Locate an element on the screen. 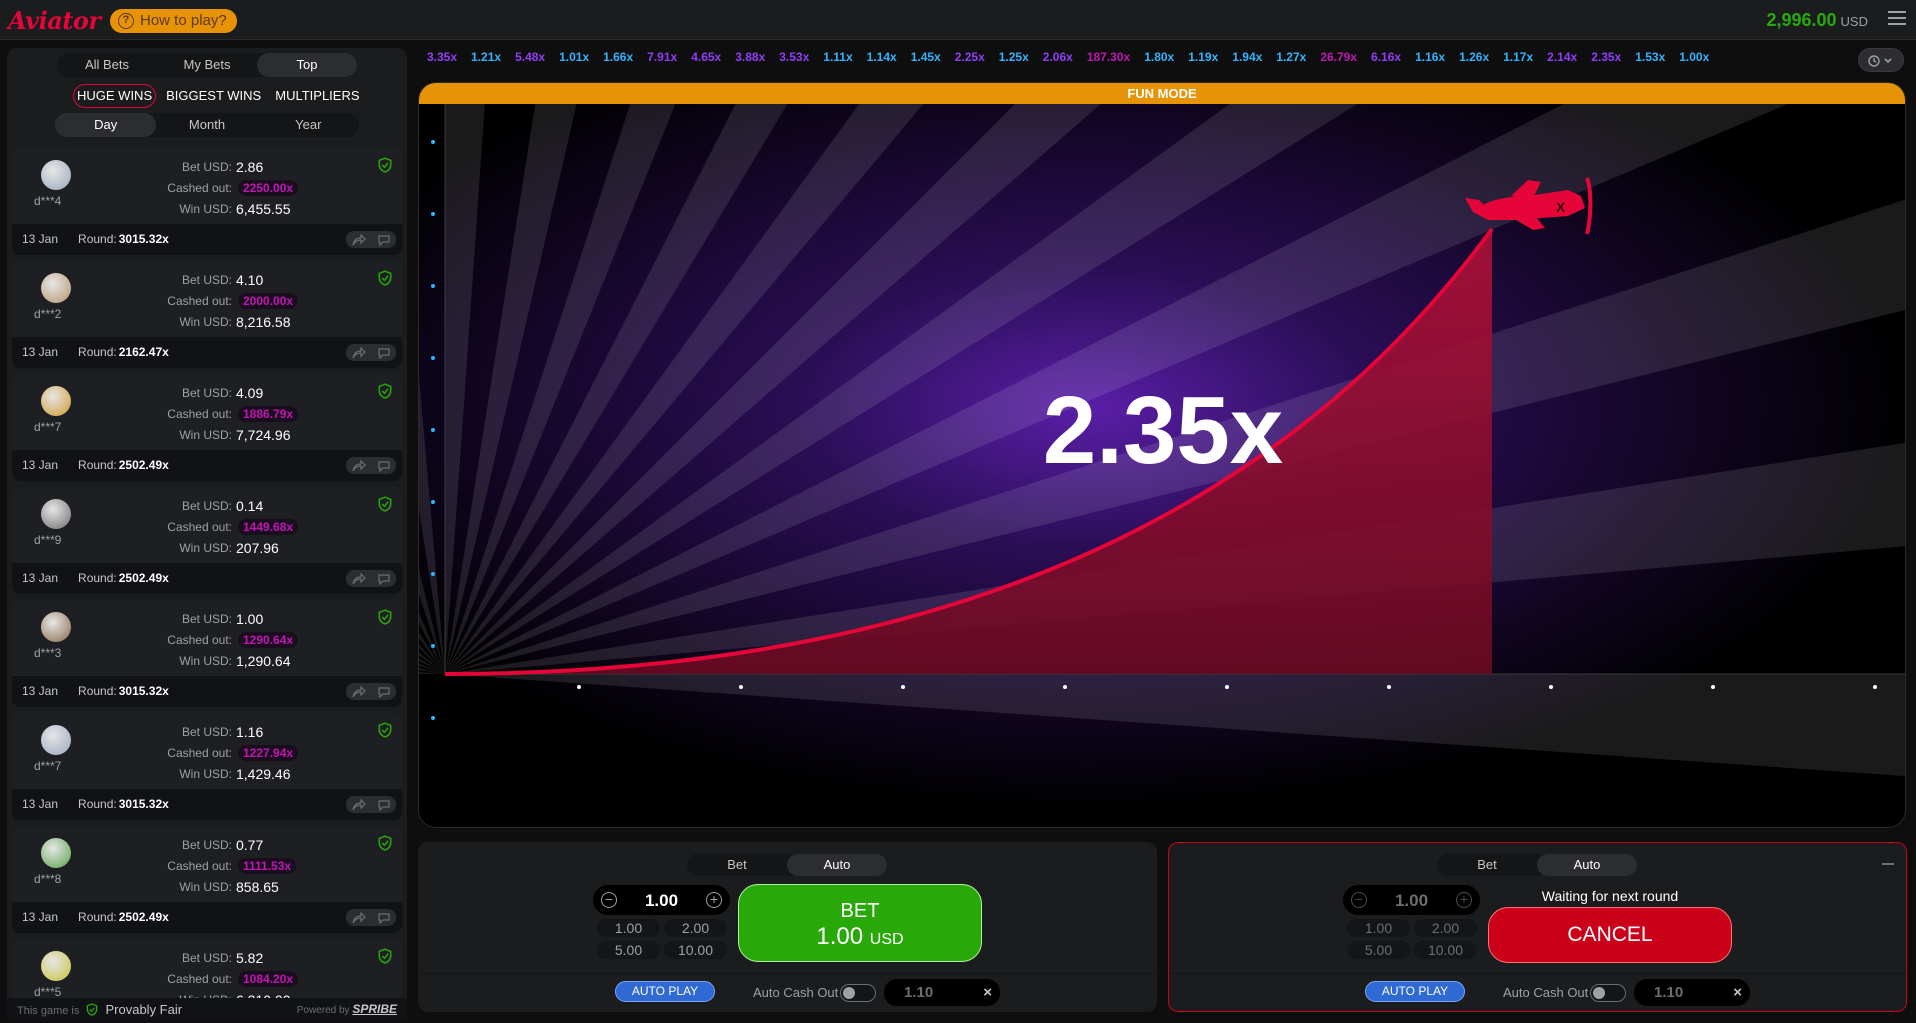 This screenshot has height=1023, width=1916. category-biggest-wins: BIGGEST WINS is located at coordinates (213, 96).